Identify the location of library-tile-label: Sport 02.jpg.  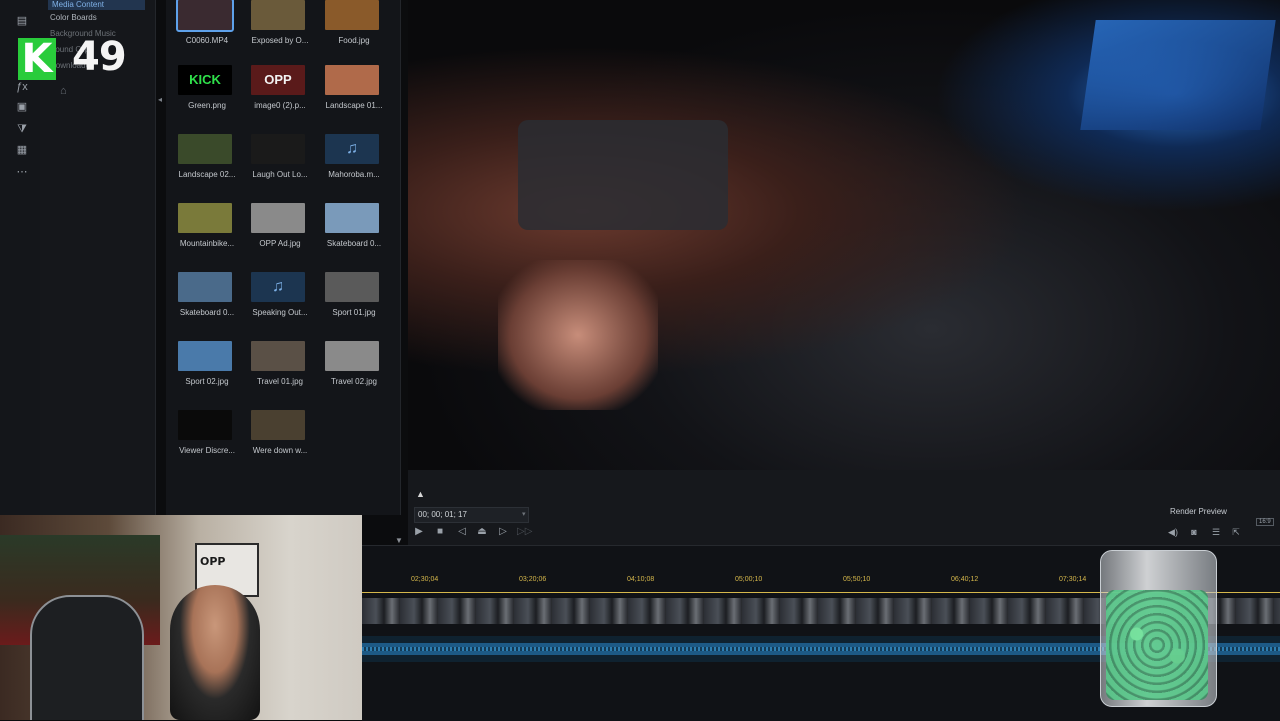
(207, 381).